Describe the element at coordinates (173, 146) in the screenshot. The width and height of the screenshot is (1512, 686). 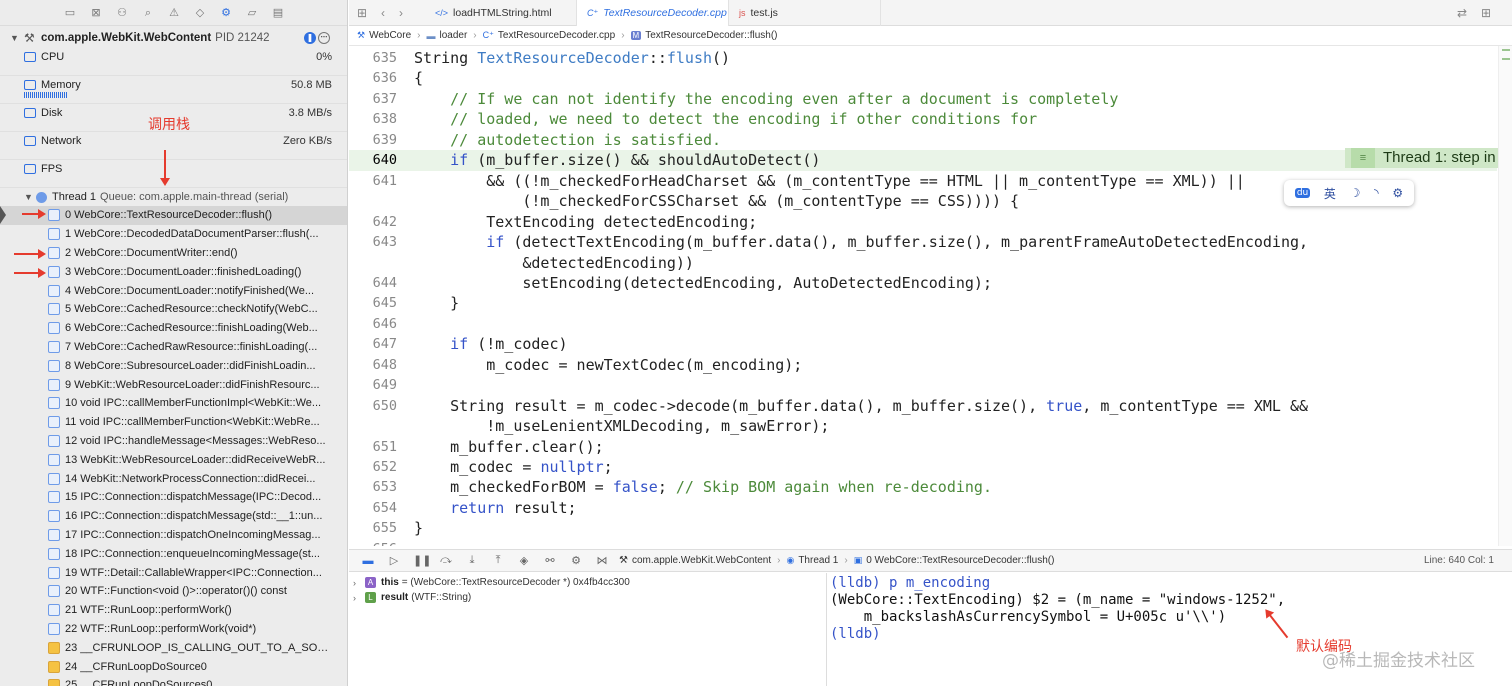
I see `gauge-network: Network Zero KB/s` at that location.